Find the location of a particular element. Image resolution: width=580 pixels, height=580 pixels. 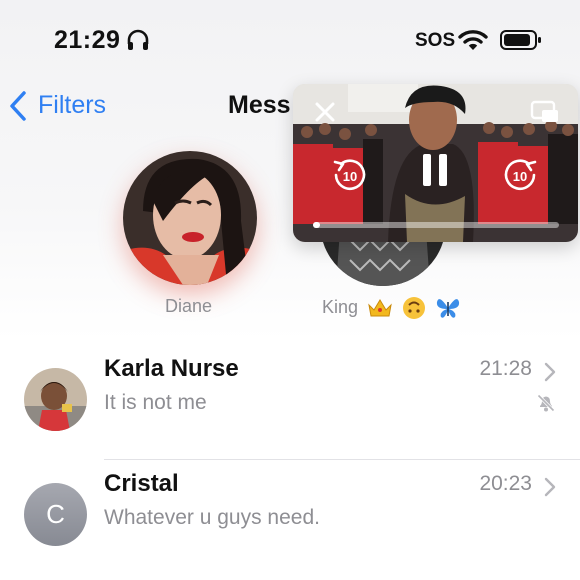

butterfly-emoji-icon is located at coordinates (448, 308).